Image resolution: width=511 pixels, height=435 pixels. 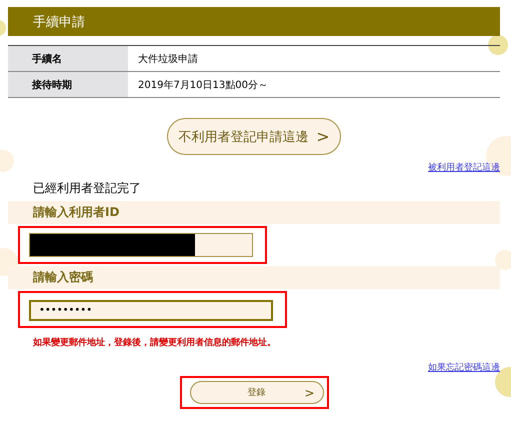 What do you see at coordinates (151, 310) in the screenshot?
I see `password-field: •••••••••` at bounding box center [151, 310].